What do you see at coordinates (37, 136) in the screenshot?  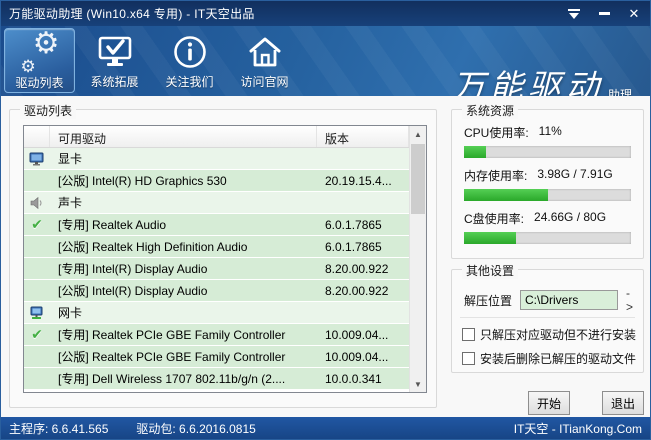 I see `column-header-status` at bounding box center [37, 136].